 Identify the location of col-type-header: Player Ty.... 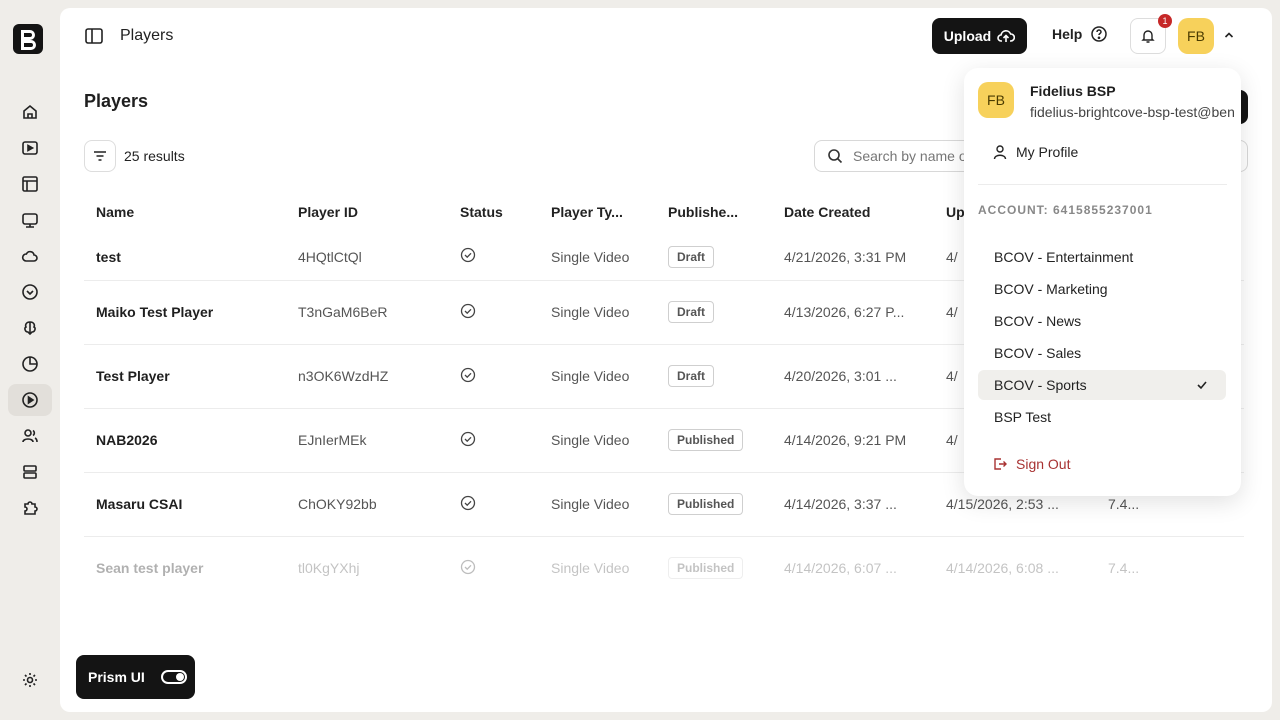
(597, 212).